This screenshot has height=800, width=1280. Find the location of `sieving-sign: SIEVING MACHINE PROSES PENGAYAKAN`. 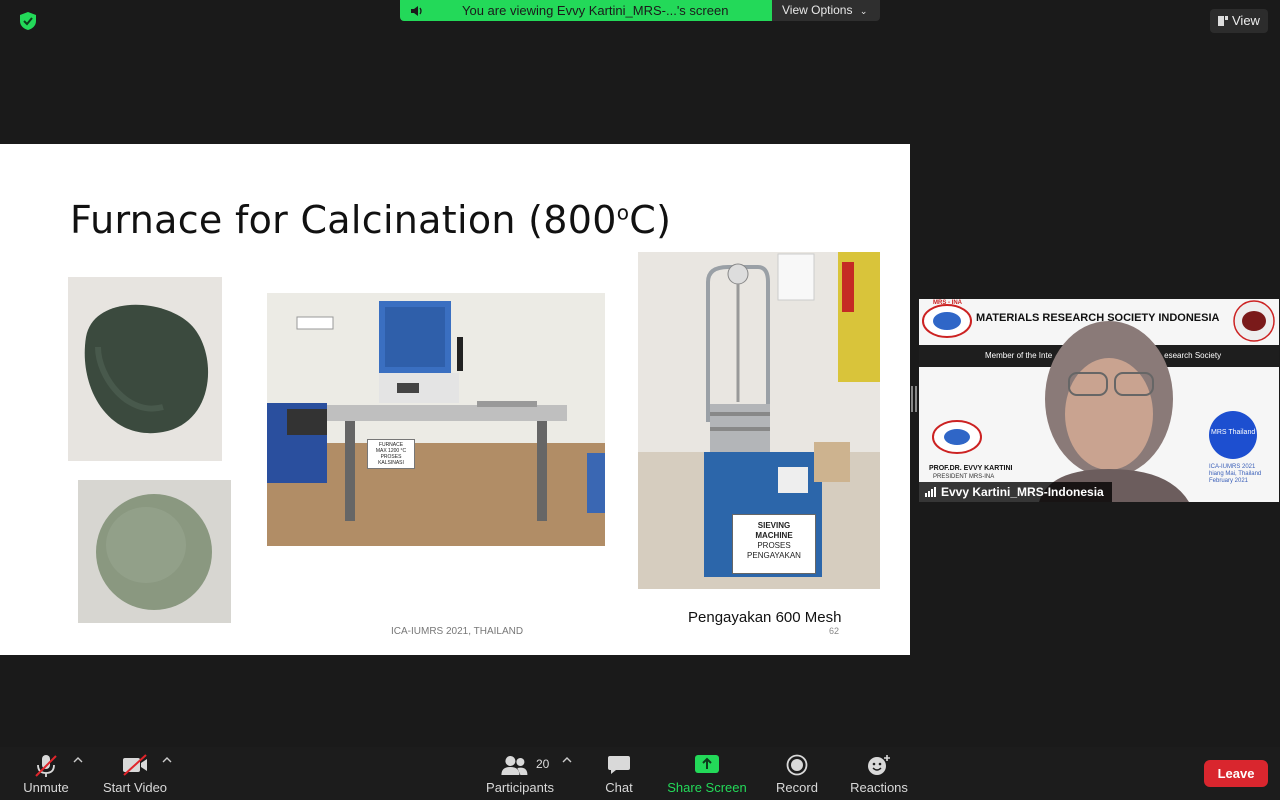

sieving-sign: SIEVING MACHINE PROSES PENGAYAKAN is located at coordinates (774, 544).